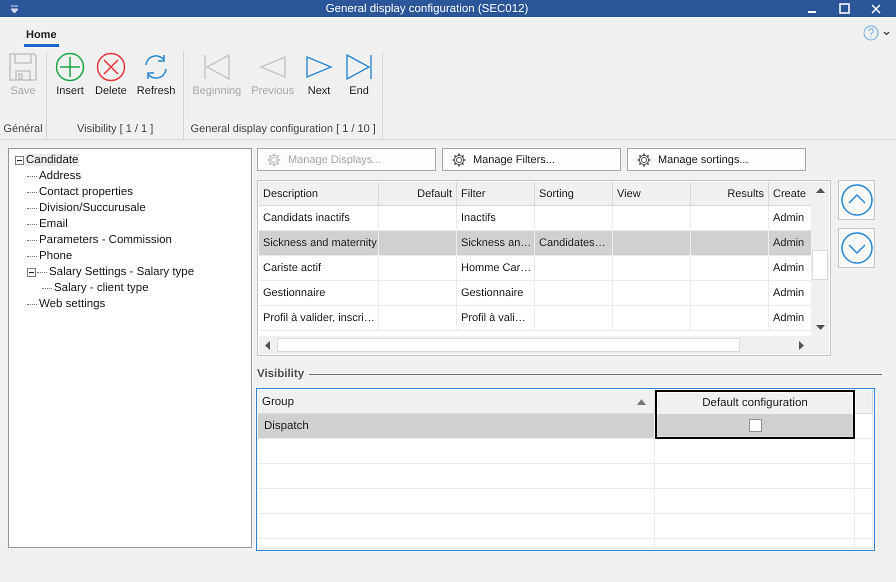 The image size is (896, 582). What do you see at coordinates (52, 160) in the screenshot?
I see `tree-item: Candidate` at bounding box center [52, 160].